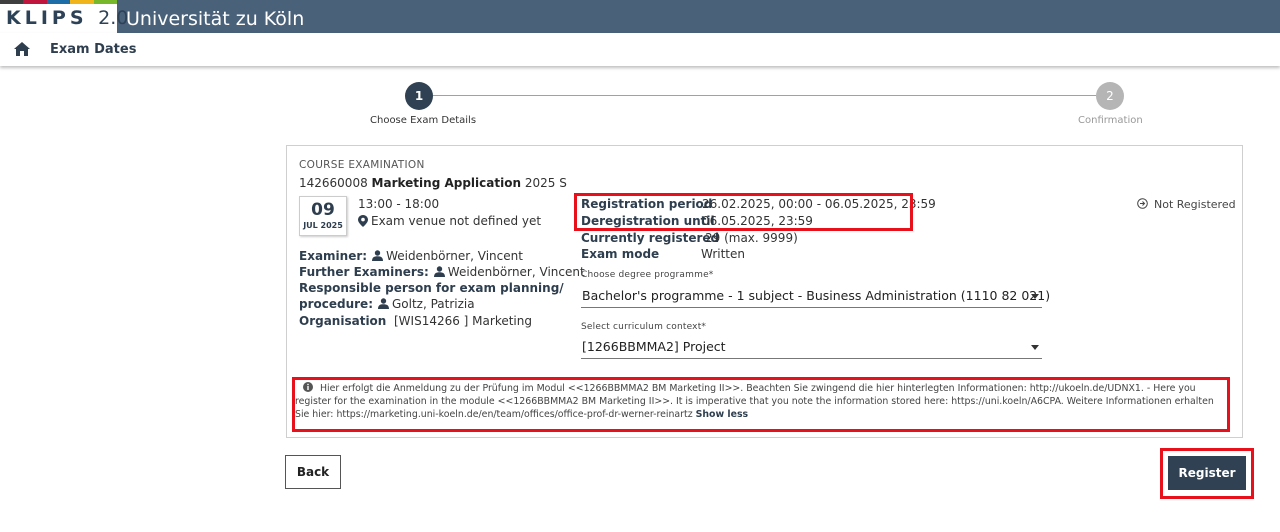 This screenshot has height=532, width=1280. What do you see at coordinates (433, 304) in the screenshot?
I see `responsible-name: Goltz, Patrizia` at bounding box center [433, 304].